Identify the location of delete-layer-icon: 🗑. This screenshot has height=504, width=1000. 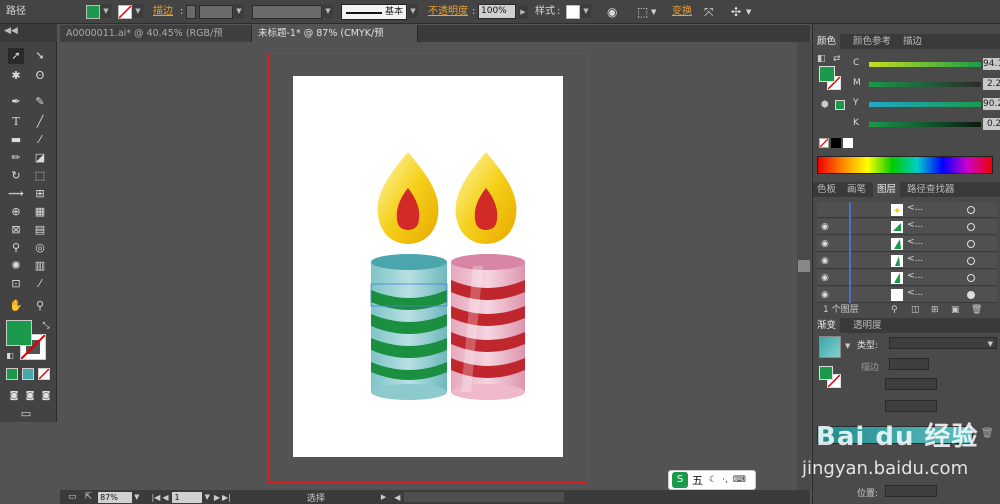
(976, 310).